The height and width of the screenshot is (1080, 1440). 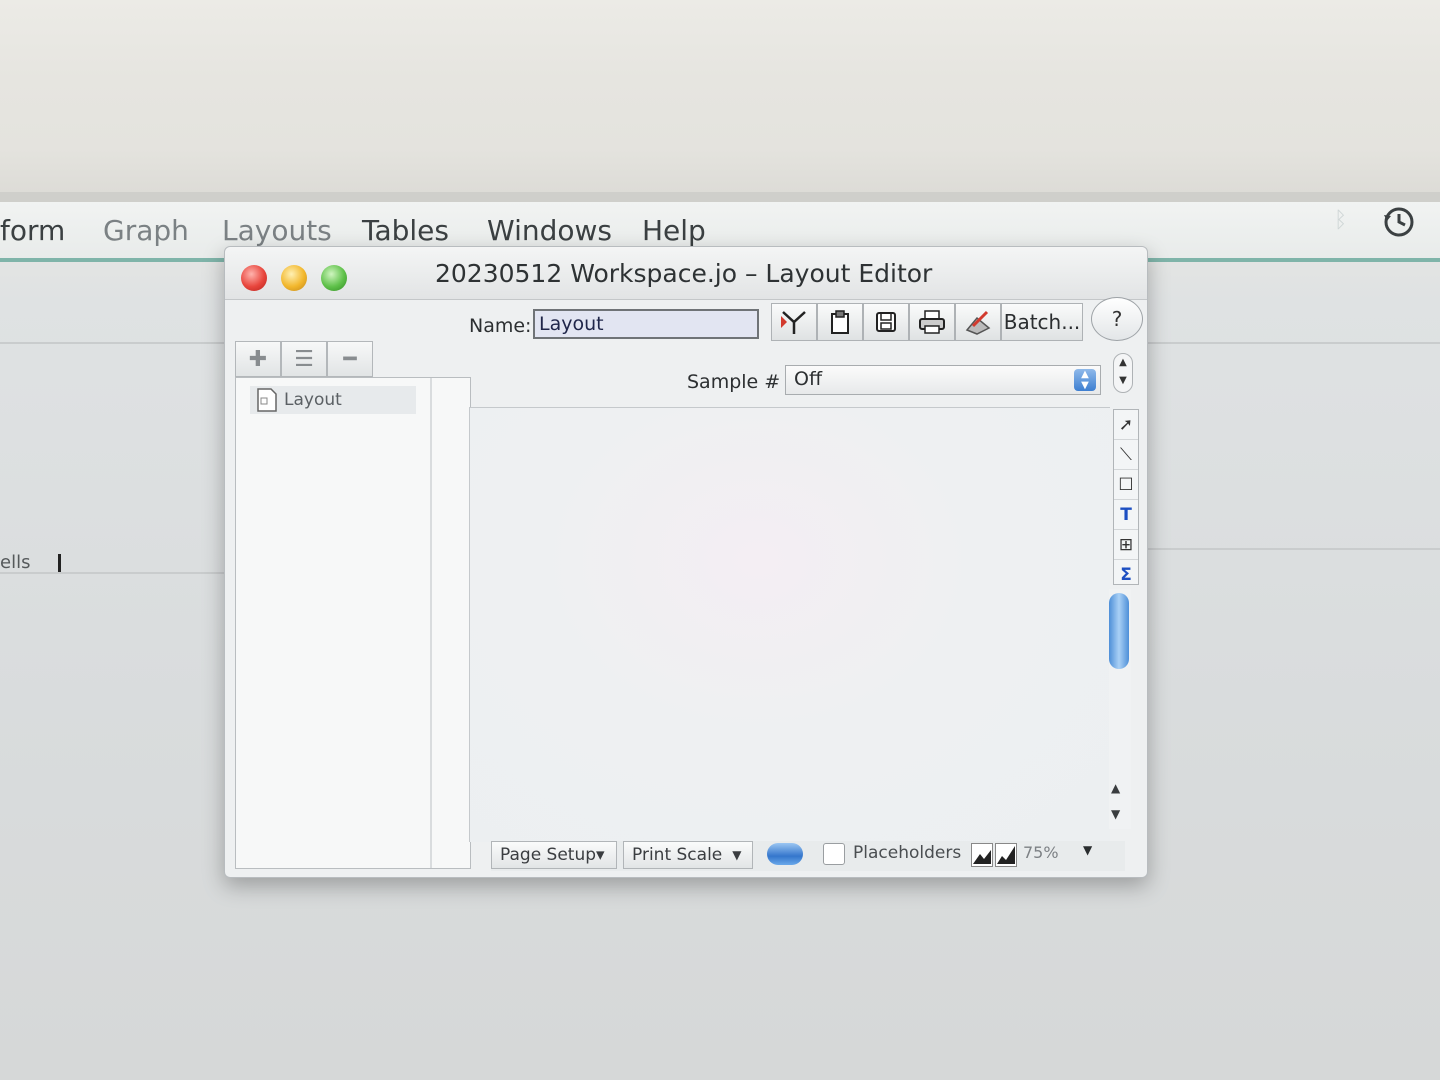 I want to click on print-scale-button: Print Scale ▼, so click(x=688, y=855).